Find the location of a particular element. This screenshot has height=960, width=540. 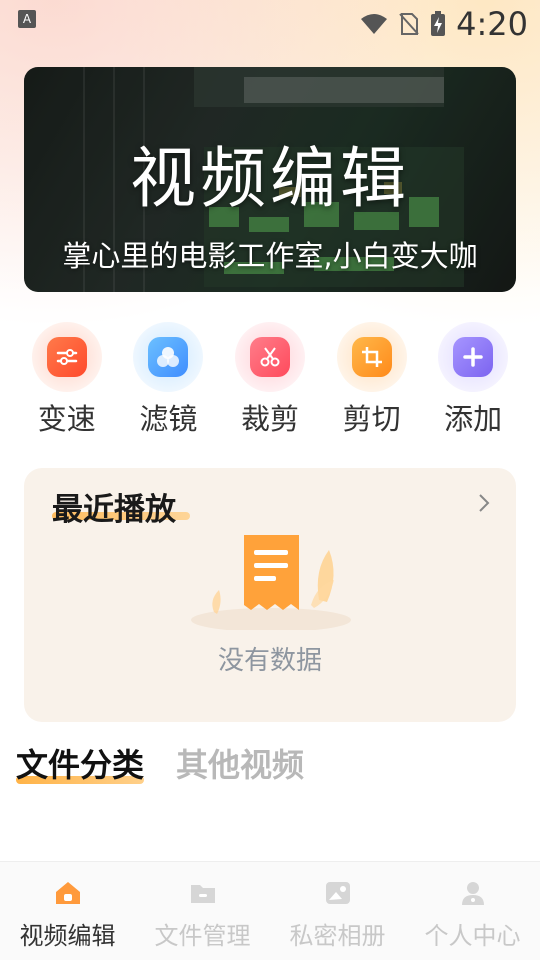

tool-add: 添加 is located at coordinates (473, 380).